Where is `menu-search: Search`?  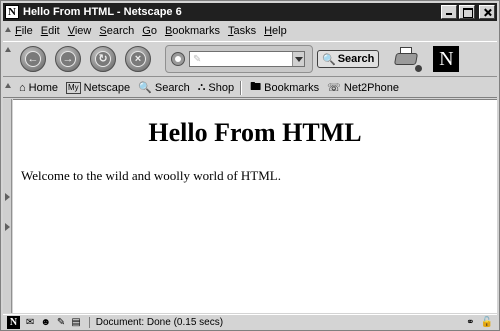 menu-search: Search is located at coordinates (116, 31).